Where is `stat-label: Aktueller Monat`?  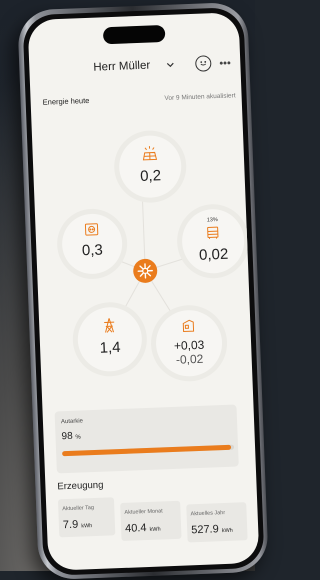 stat-label: Aktueller Monat is located at coordinates (143, 511).